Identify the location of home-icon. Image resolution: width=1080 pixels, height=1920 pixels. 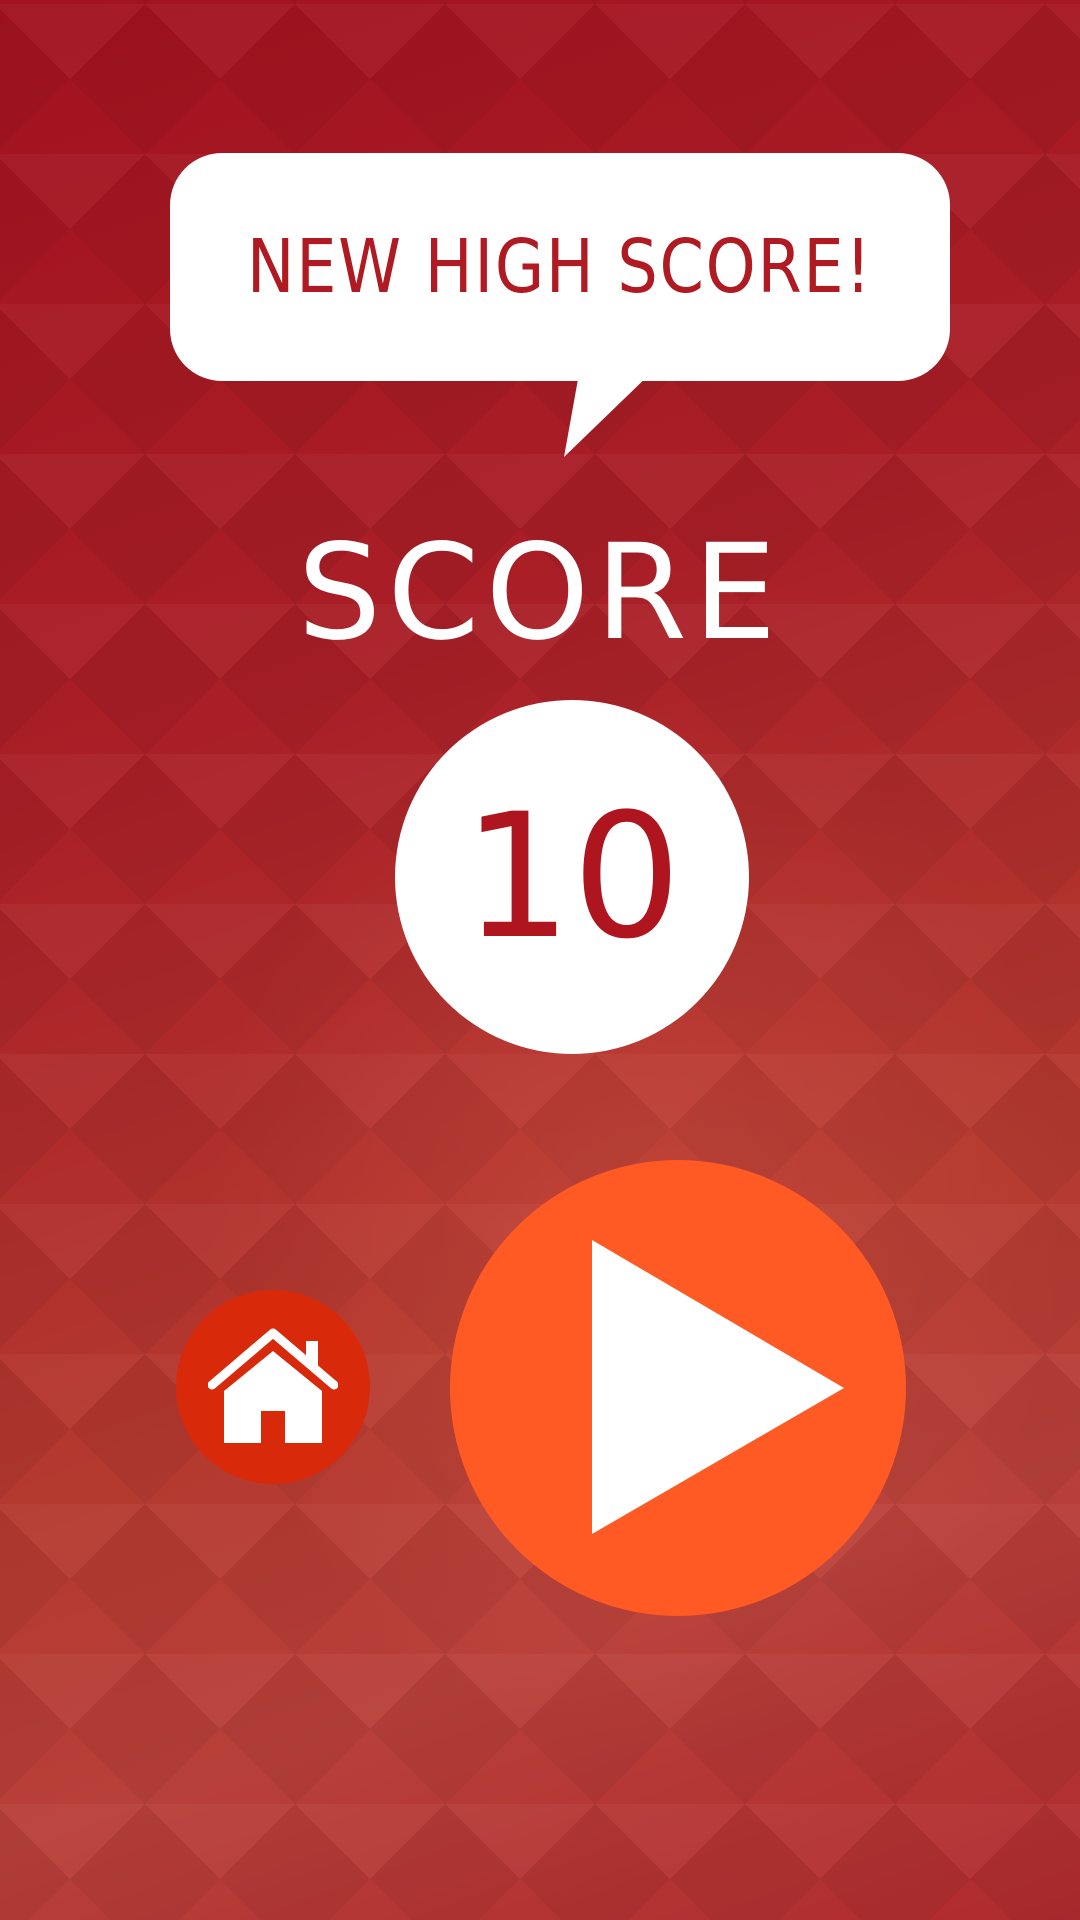
(273, 1385).